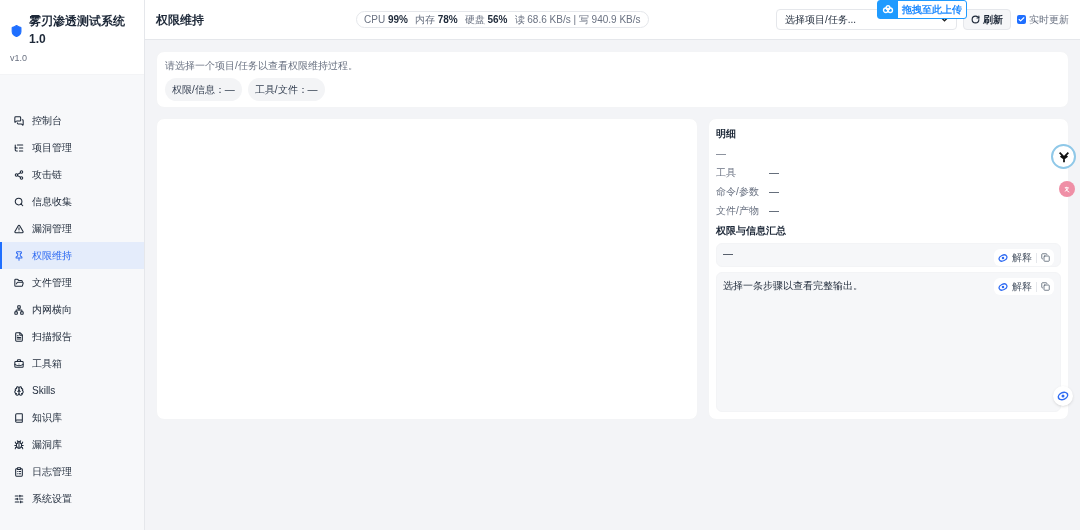 This screenshot has width=1080, height=530. I want to click on stat-text: CPU 99%, so click(386, 20).